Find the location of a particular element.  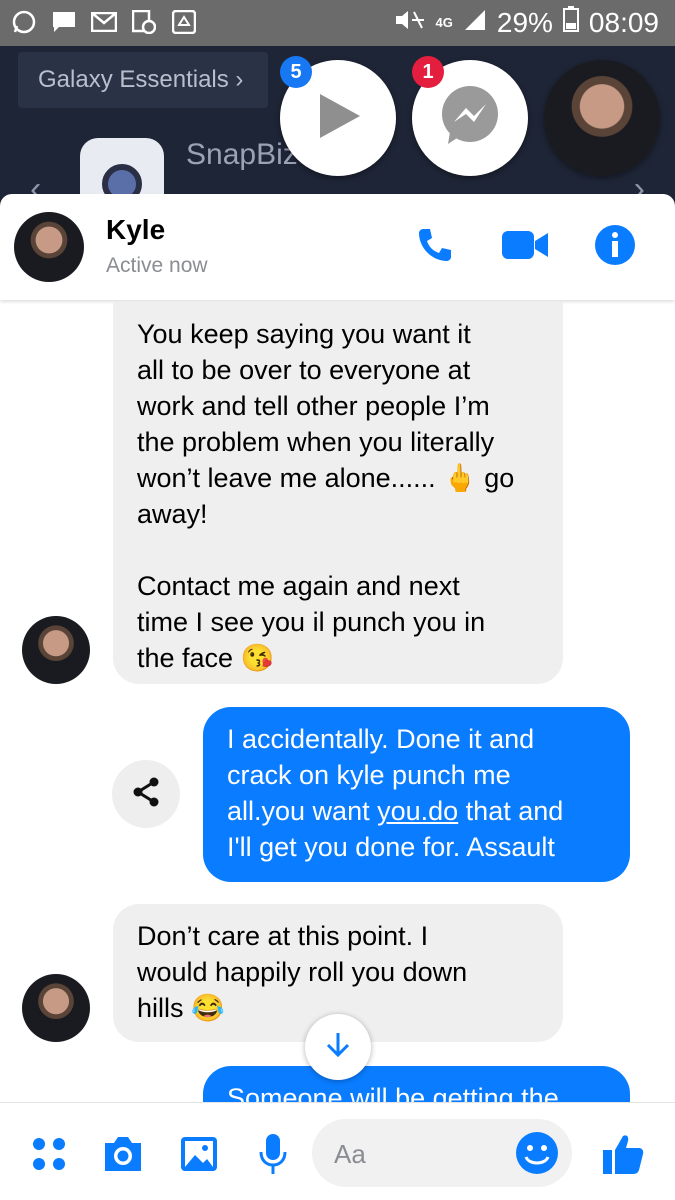

schedule-icon is located at coordinates (144, 22).